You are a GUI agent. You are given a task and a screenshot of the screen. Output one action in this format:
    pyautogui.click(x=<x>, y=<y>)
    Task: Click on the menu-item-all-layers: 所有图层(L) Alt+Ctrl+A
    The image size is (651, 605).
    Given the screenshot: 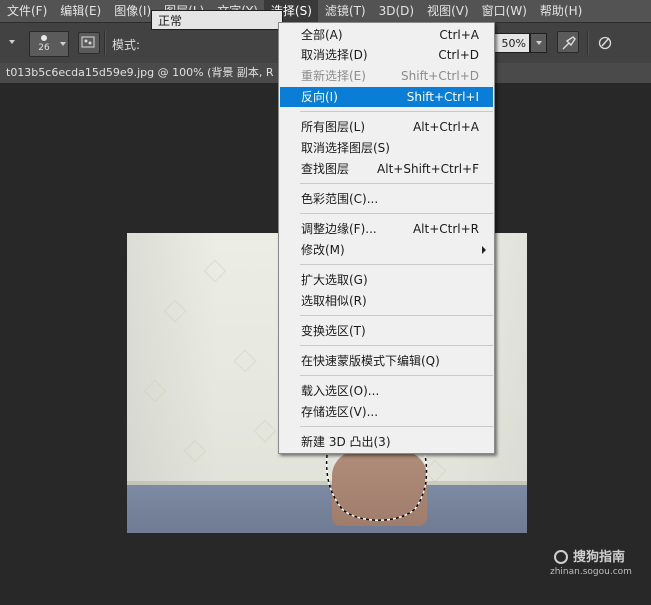 What is the action you would take?
    pyautogui.click(x=386, y=127)
    